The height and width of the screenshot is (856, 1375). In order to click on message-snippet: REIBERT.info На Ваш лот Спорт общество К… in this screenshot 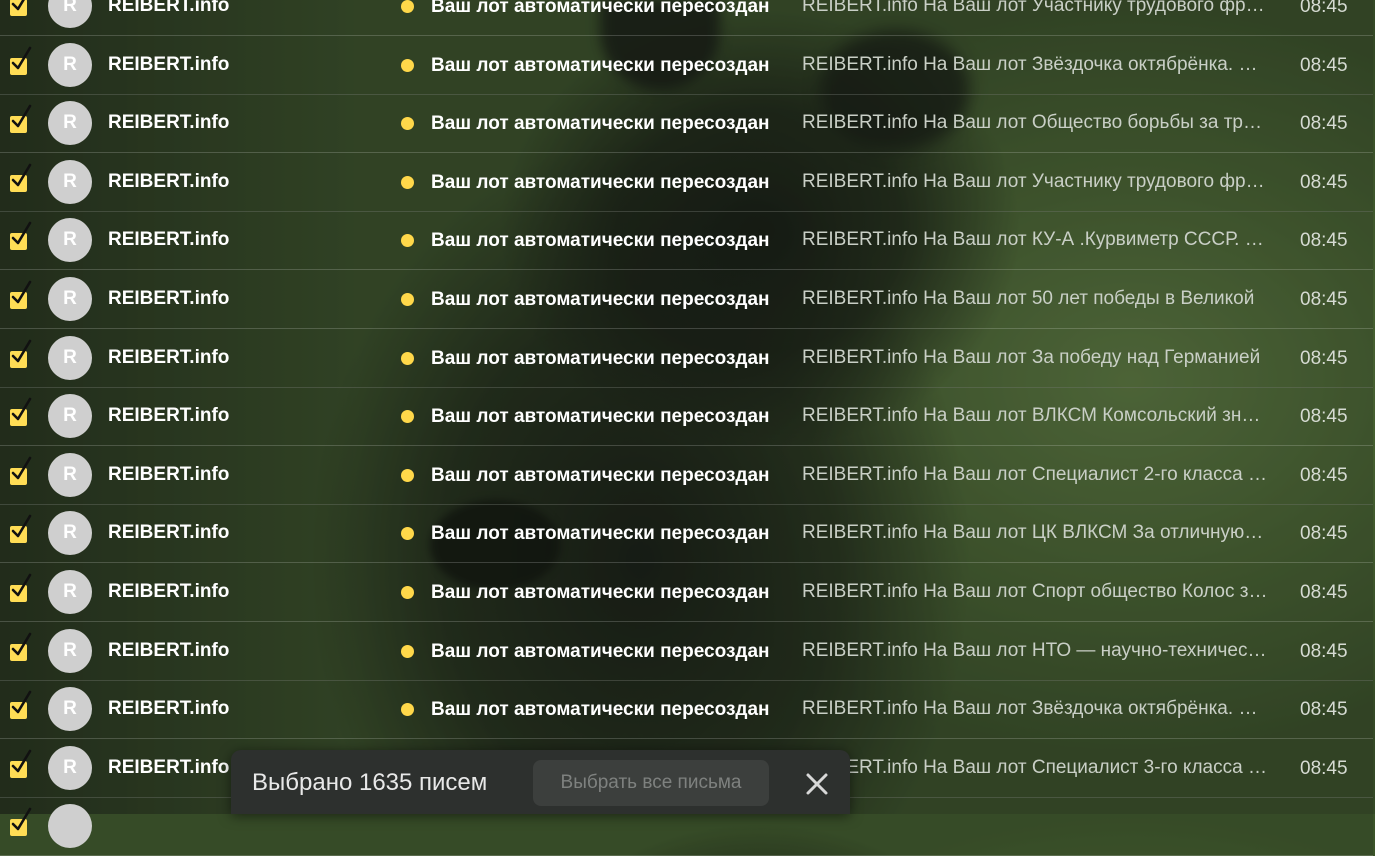, I will do `click(1035, 591)`.